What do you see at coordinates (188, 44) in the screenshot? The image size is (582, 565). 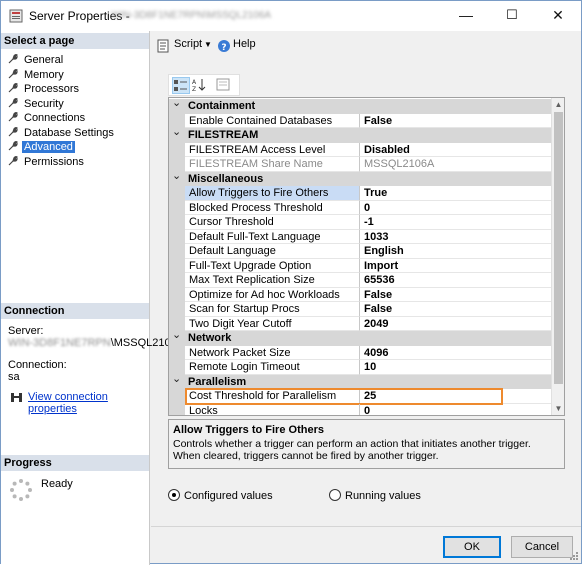 I see `script-button: Script` at bounding box center [188, 44].